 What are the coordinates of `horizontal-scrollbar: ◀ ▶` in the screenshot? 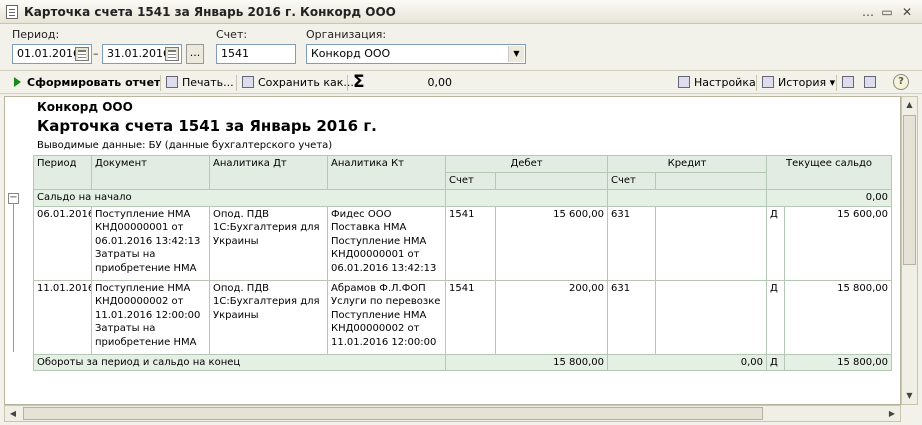 It's located at (452, 413).